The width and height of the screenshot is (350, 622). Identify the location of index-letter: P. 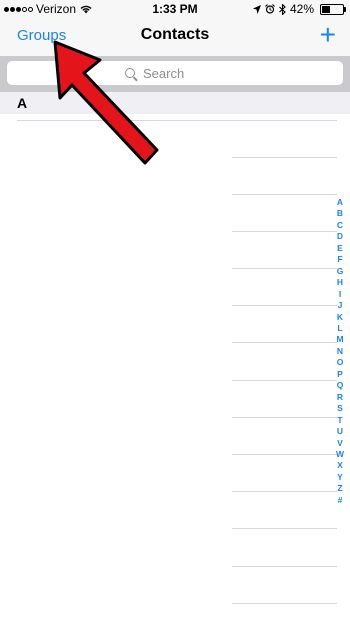
(340, 374).